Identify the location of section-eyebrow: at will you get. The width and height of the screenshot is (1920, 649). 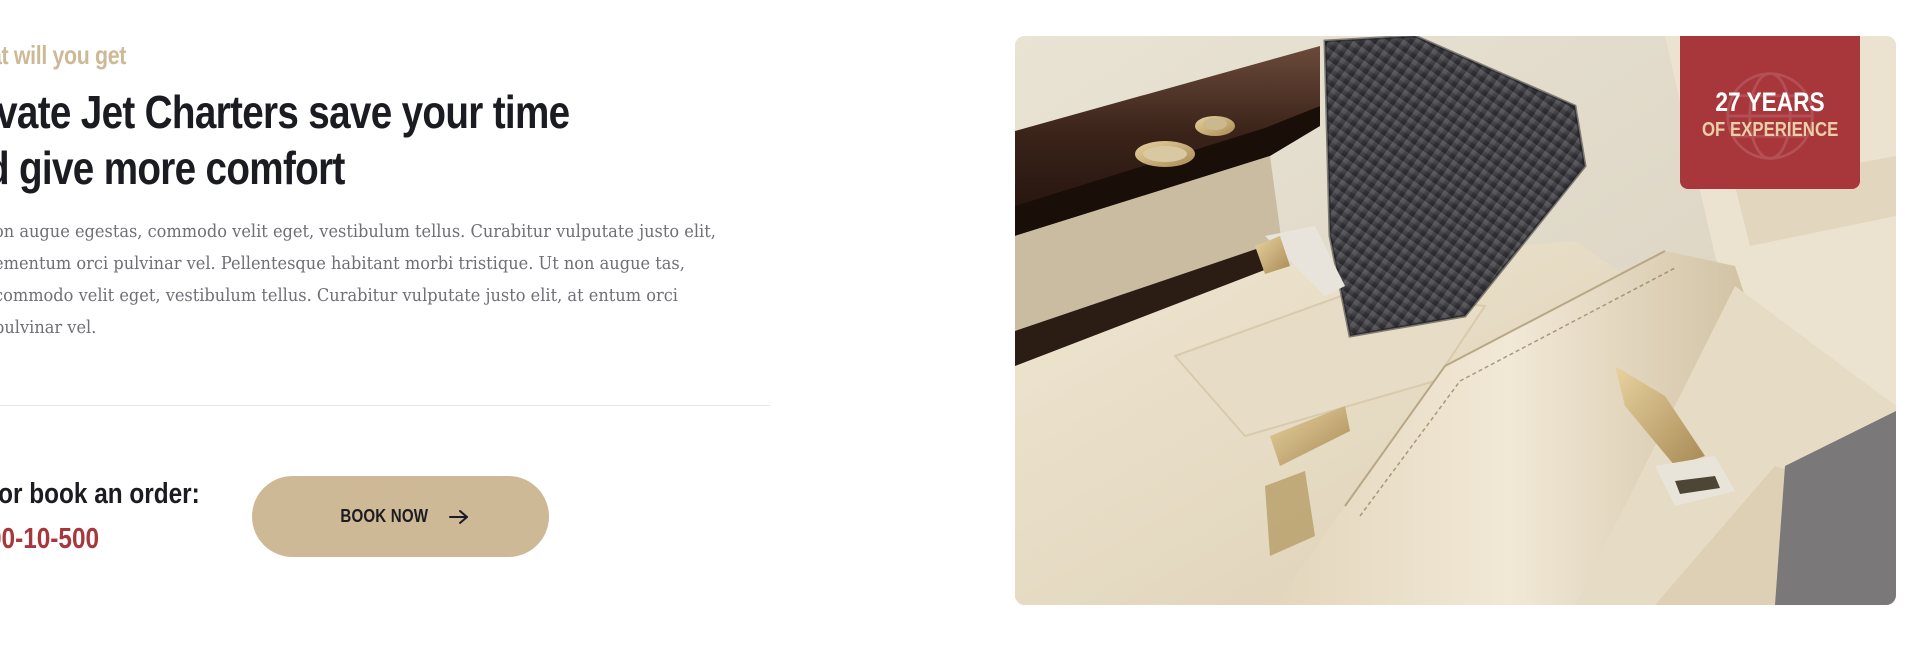
(63, 55).